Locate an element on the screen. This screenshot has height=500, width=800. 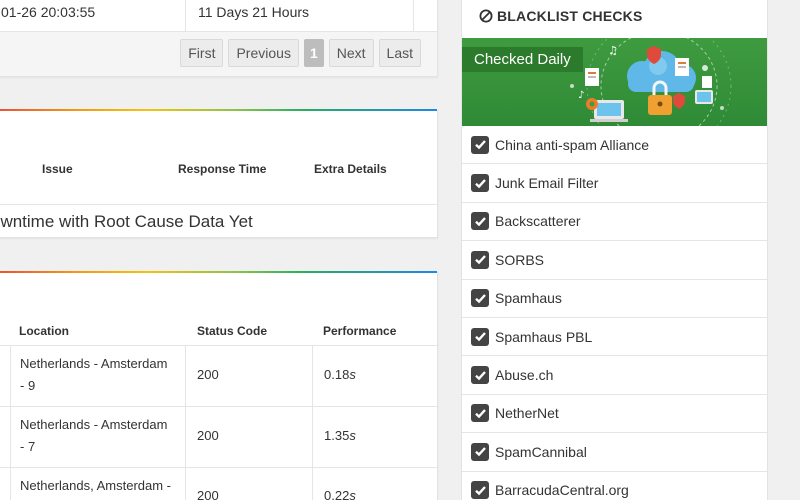
blacklist-item-label: SpamCannibal is located at coordinates (541, 451).